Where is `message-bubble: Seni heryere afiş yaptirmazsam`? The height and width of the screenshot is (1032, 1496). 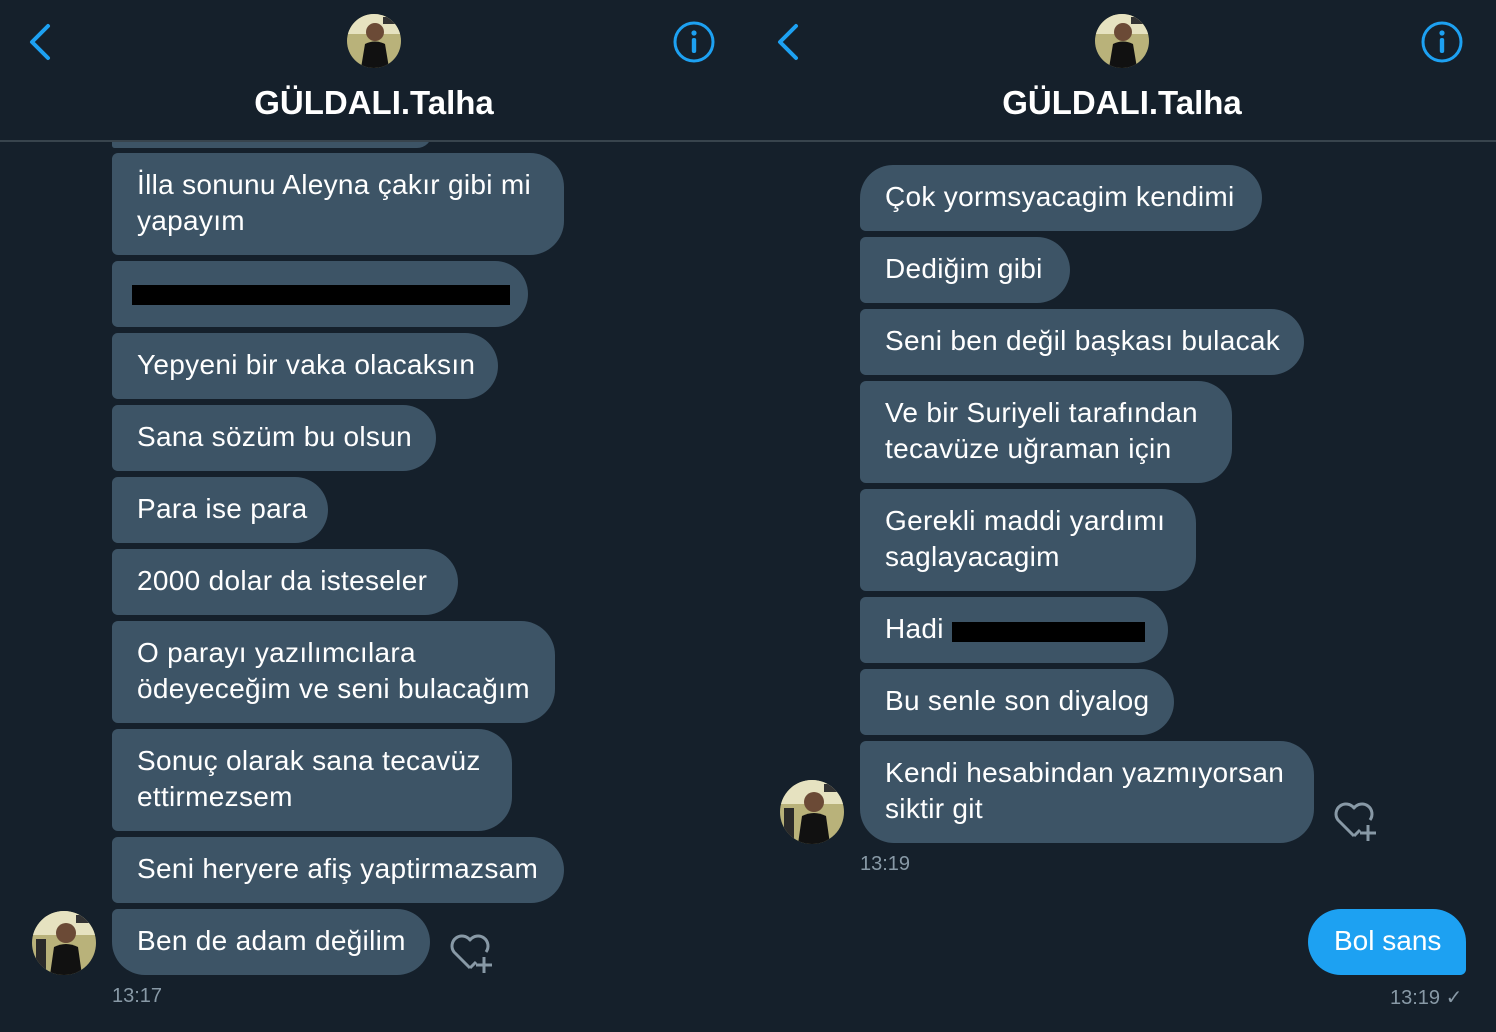 message-bubble: Seni heryere afiş yaptirmazsam is located at coordinates (338, 870).